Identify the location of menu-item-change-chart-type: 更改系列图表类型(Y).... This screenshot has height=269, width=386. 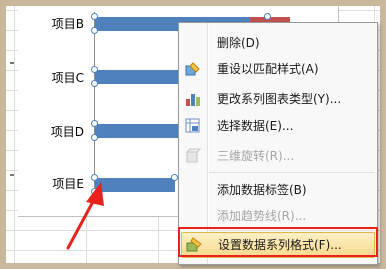
(278, 99).